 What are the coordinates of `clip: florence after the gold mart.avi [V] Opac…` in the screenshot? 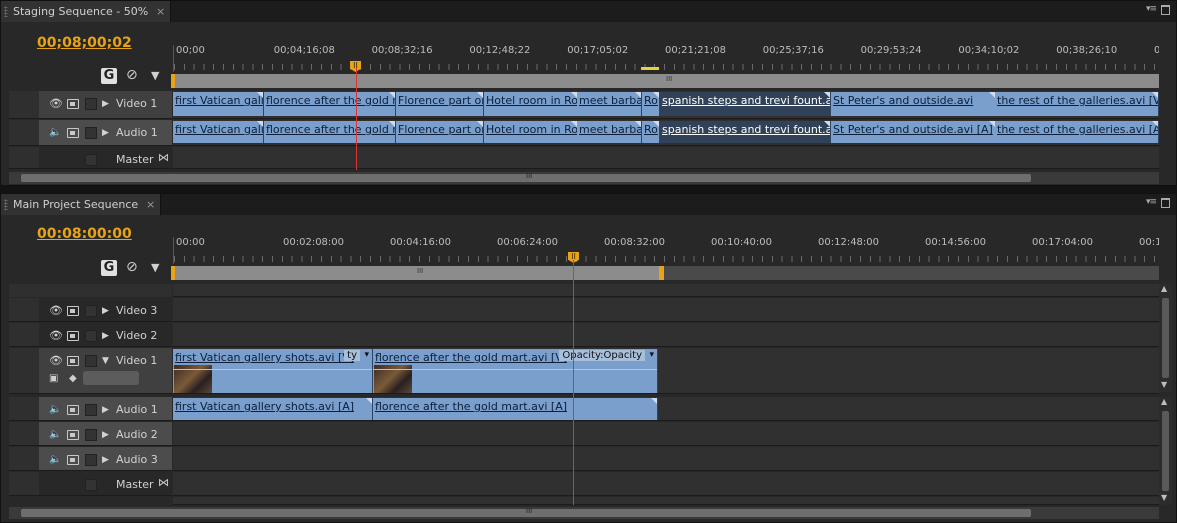 It's located at (515, 371).